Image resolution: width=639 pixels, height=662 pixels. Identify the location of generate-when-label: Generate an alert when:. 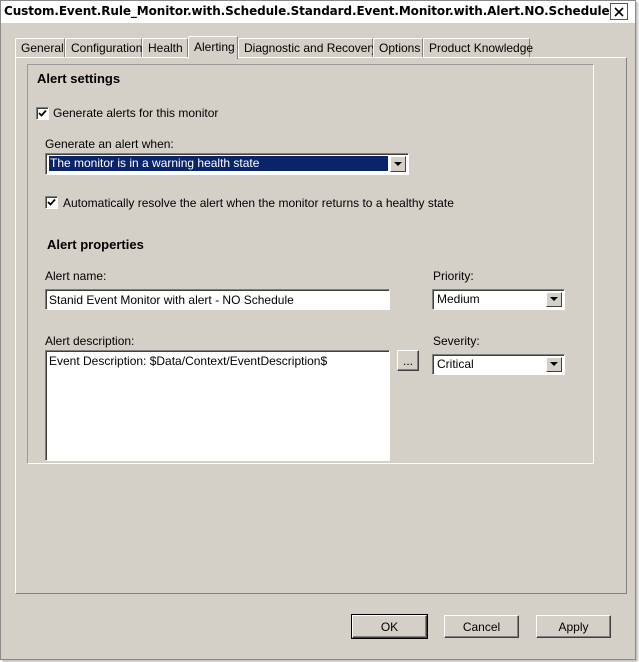
(109, 144).